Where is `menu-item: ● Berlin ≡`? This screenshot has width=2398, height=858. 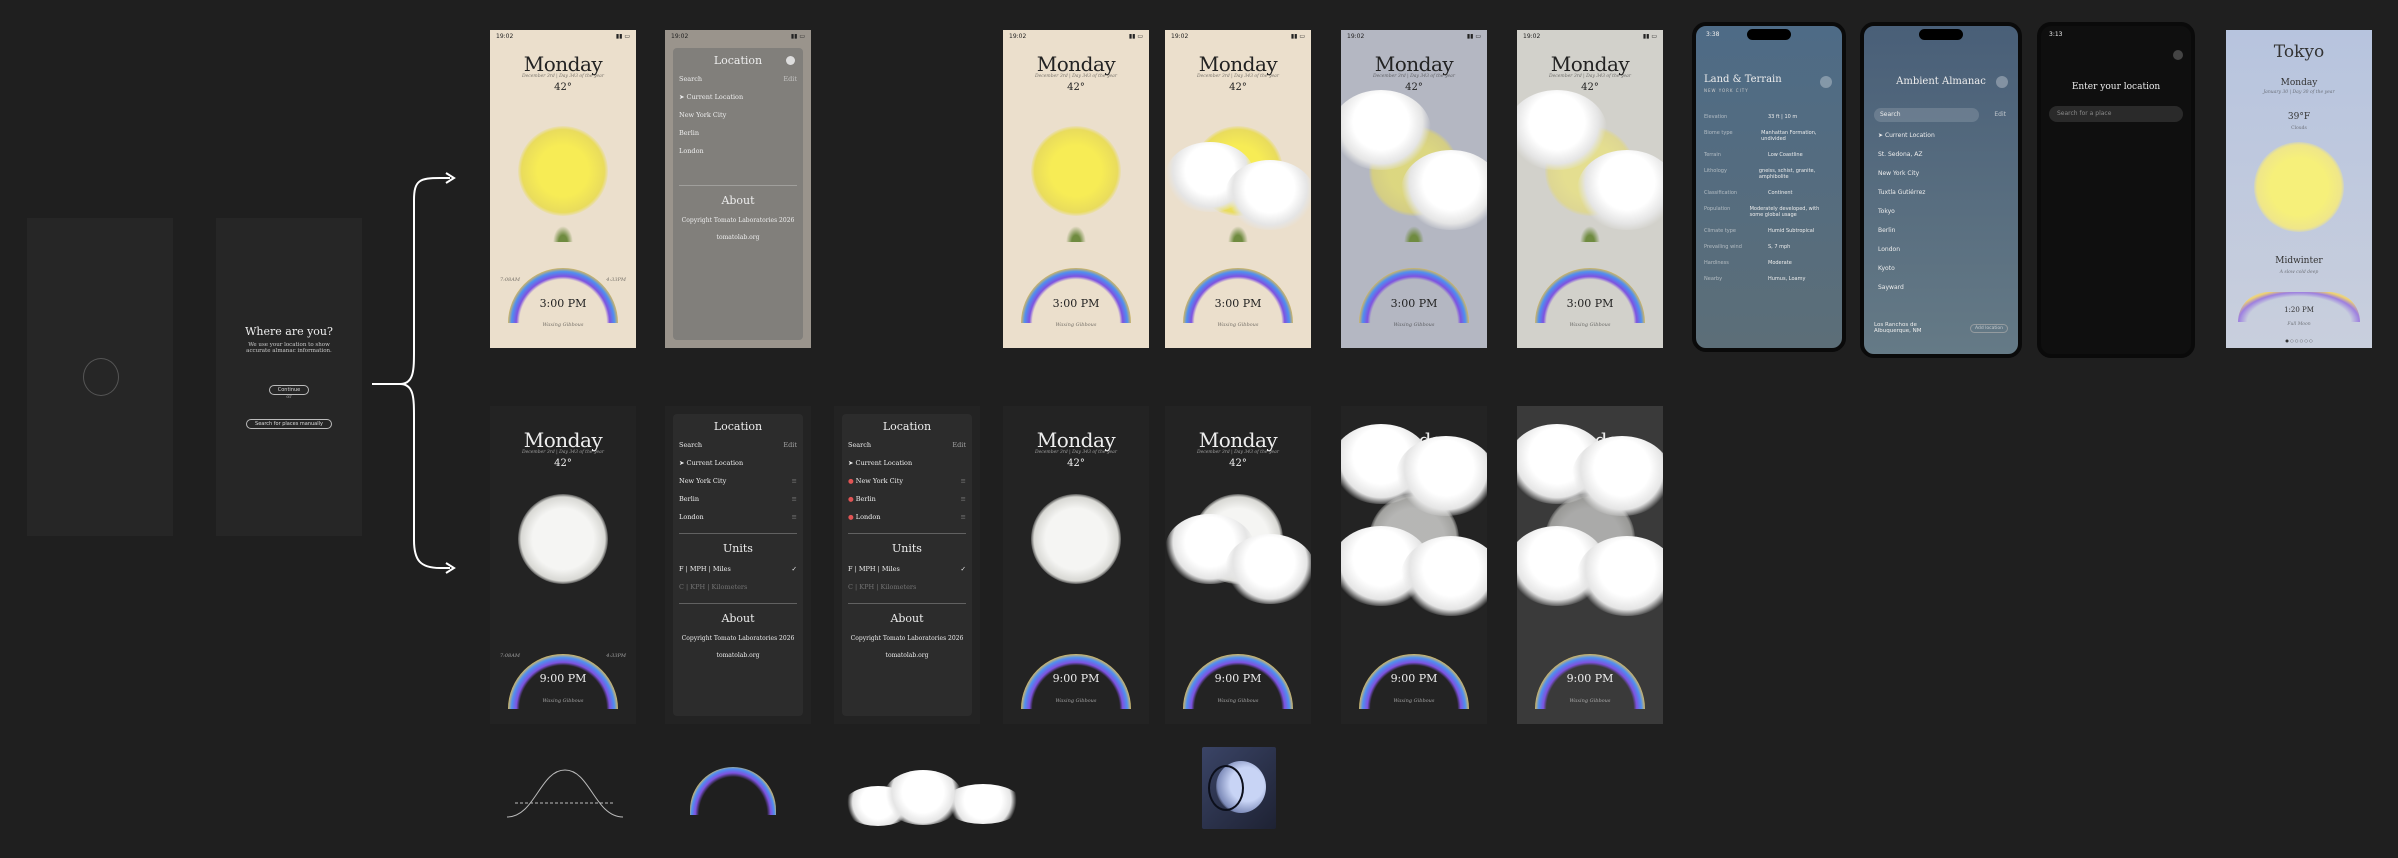
menu-item: ● Berlin ≡ is located at coordinates (907, 499).